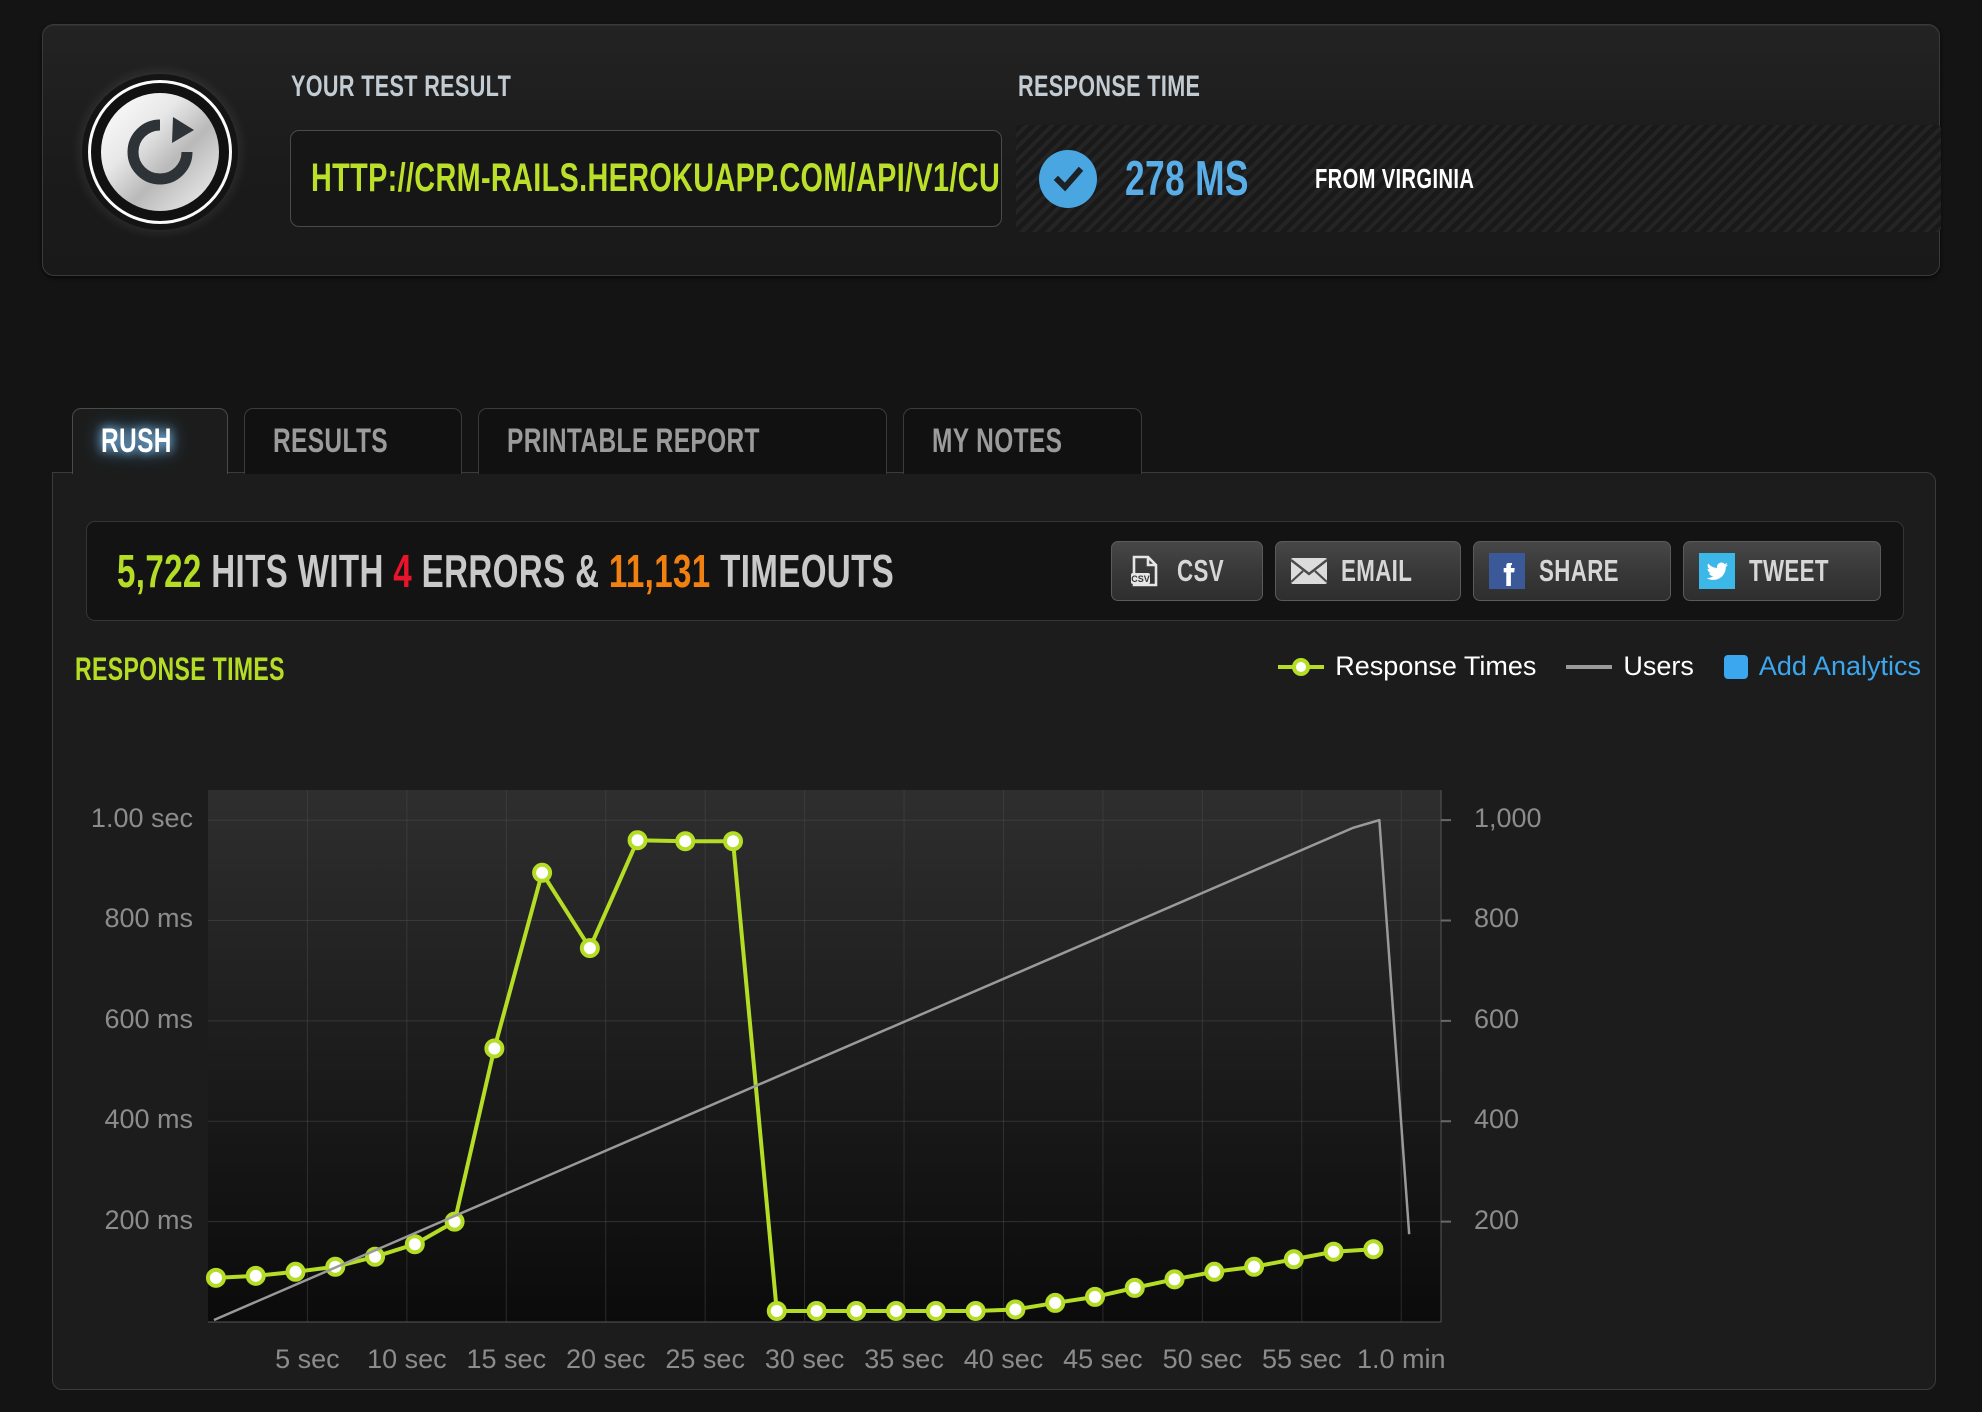 Image resolution: width=1982 pixels, height=1412 pixels. I want to click on facebook-share-button: SHARE, so click(1571, 571).